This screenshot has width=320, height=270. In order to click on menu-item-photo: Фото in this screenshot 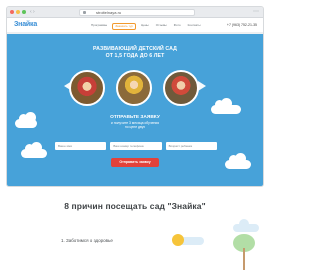, I will do `click(177, 26)`.